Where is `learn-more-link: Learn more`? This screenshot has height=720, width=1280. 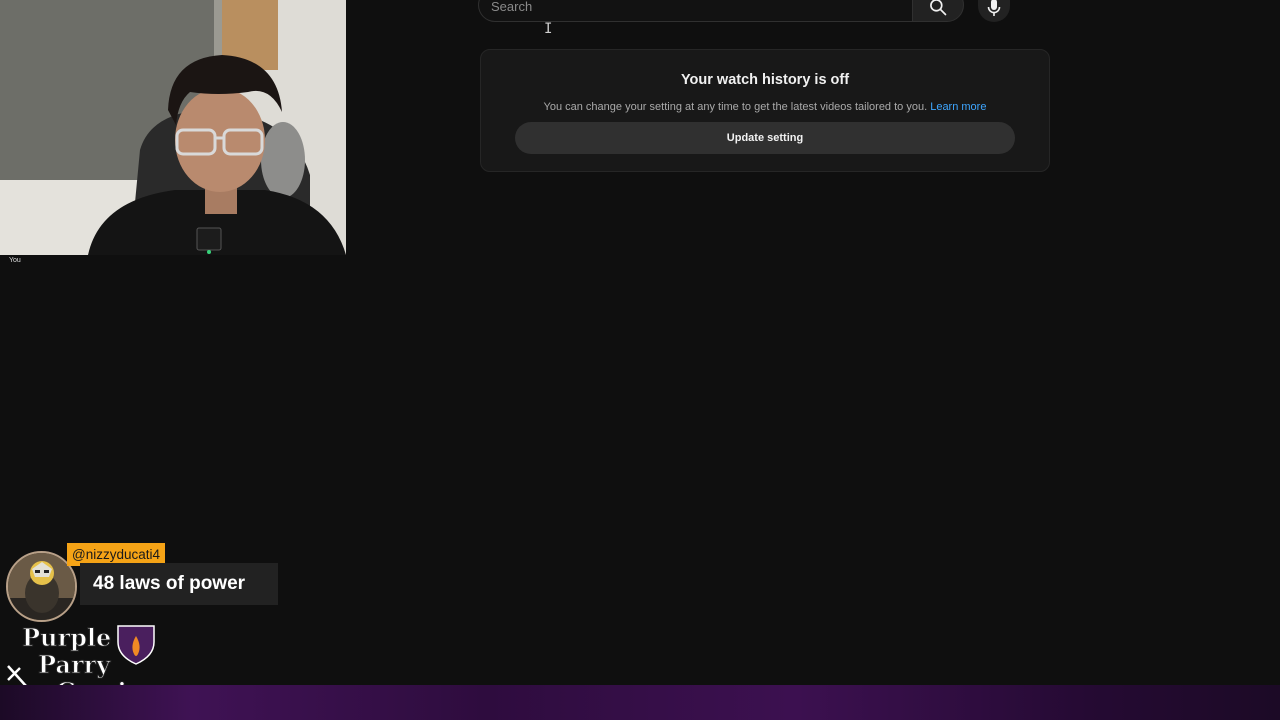
learn-more-link: Learn more is located at coordinates (958, 107).